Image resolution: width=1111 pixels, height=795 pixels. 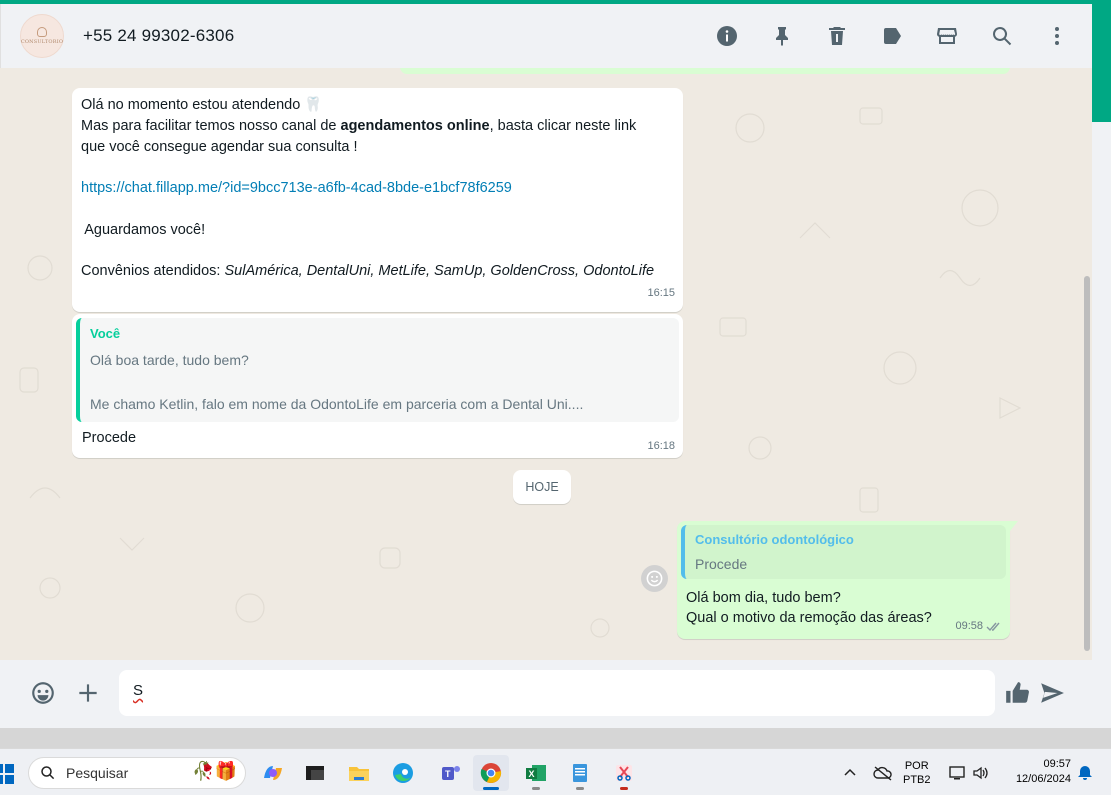 What do you see at coordinates (705, 71) in the screenshot?
I see `previous-message-bubble` at bounding box center [705, 71].